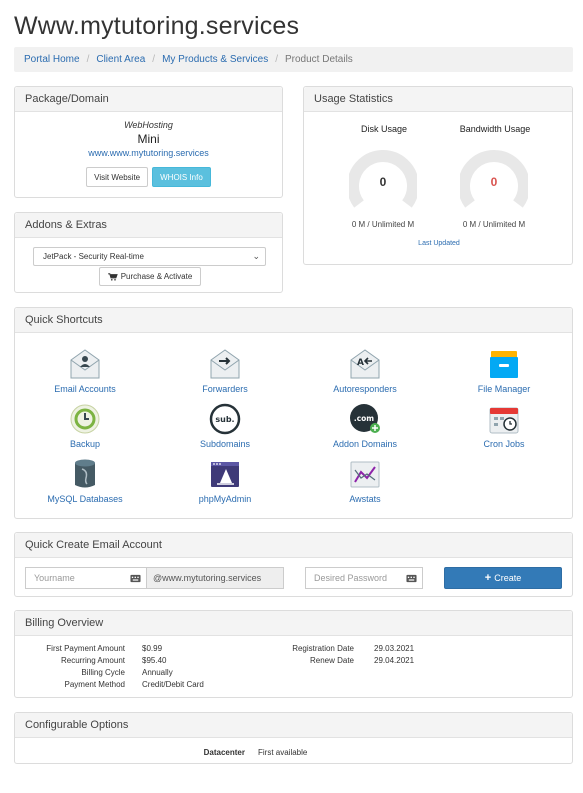  What do you see at coordinates (225, 364) in the screenshot?
I see `forwarders-icon` at bounding box center [225, 364].